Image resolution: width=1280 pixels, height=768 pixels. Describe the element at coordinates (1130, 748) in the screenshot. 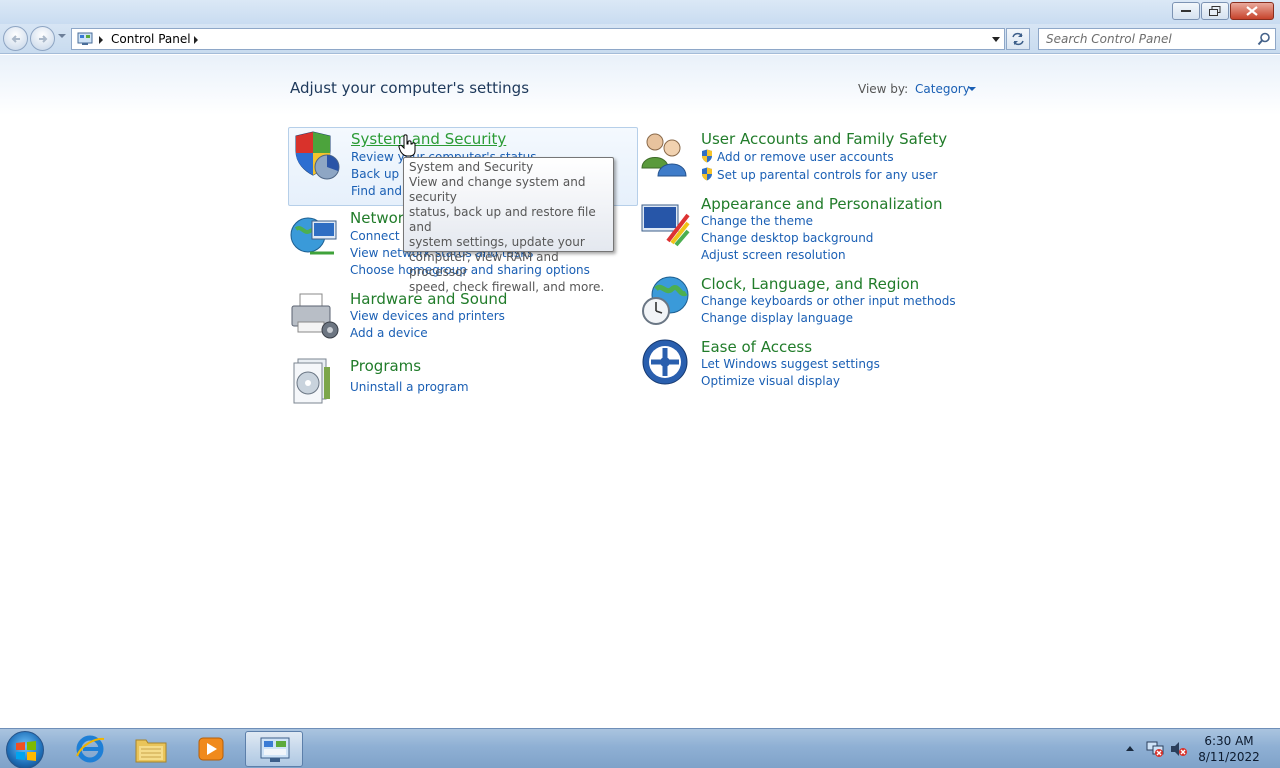

I see `show-hidden-icons-button` at that location.